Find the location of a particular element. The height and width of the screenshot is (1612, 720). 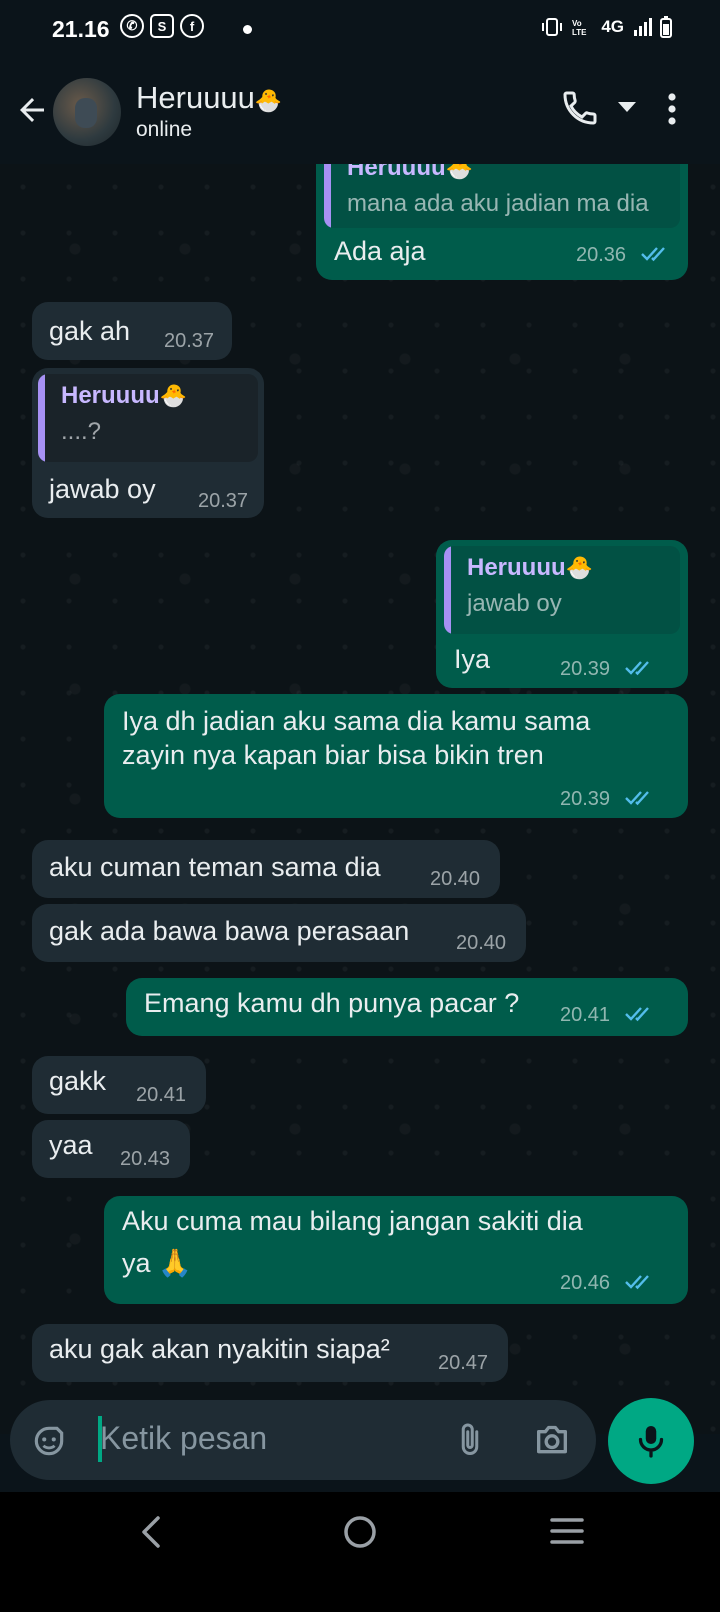

volte-icon: VoLTE is located at coordinates (579, 28).